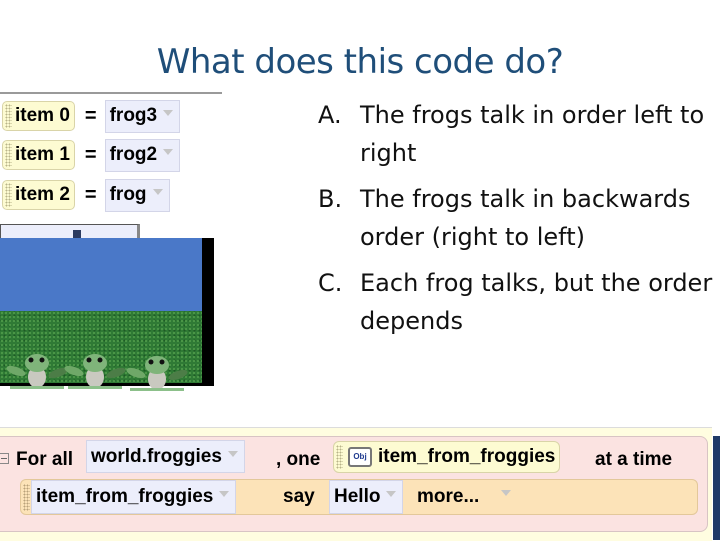 This screenshot has width=720, height=541. I want to click on collapse-icon, so click(4, 458).